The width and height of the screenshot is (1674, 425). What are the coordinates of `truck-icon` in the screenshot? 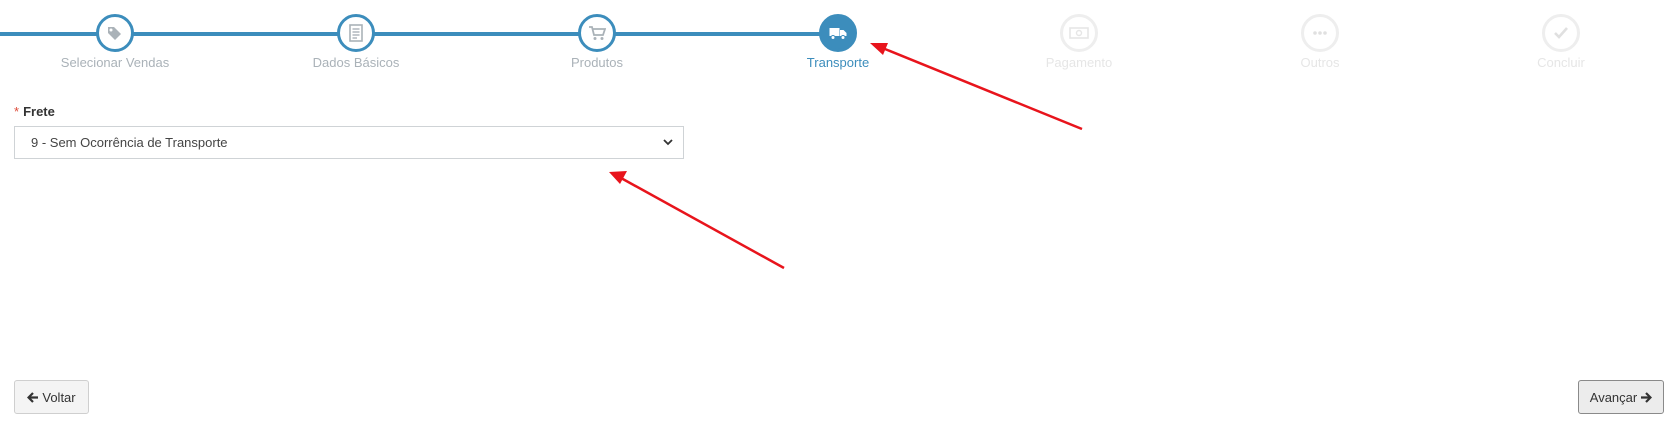 It's located at (838, 33).